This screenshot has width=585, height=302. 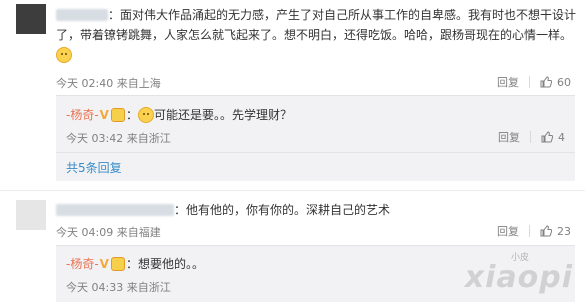 I want to click on comment-actions: 回复 23, so click(x=534, y=231).